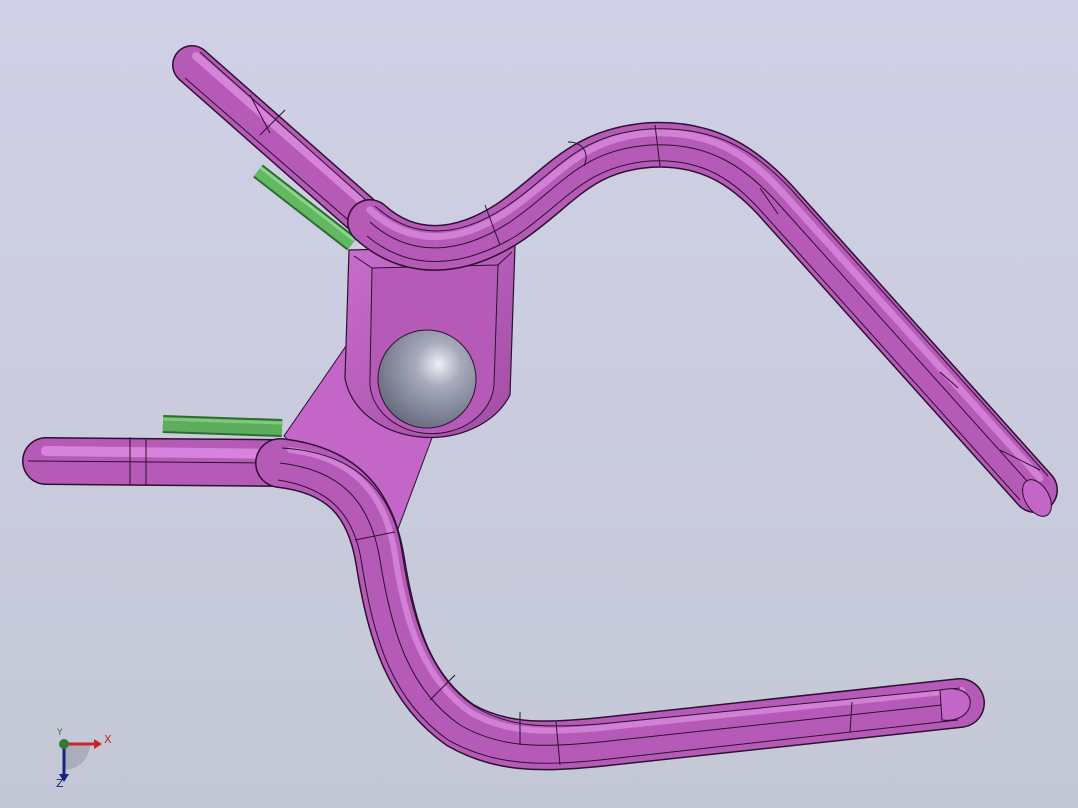 This screenshot has width=1078, height=808. Describe the element at coordinates (163, 462) in the screenshot. I see `lower-jaw-arm` at that location.